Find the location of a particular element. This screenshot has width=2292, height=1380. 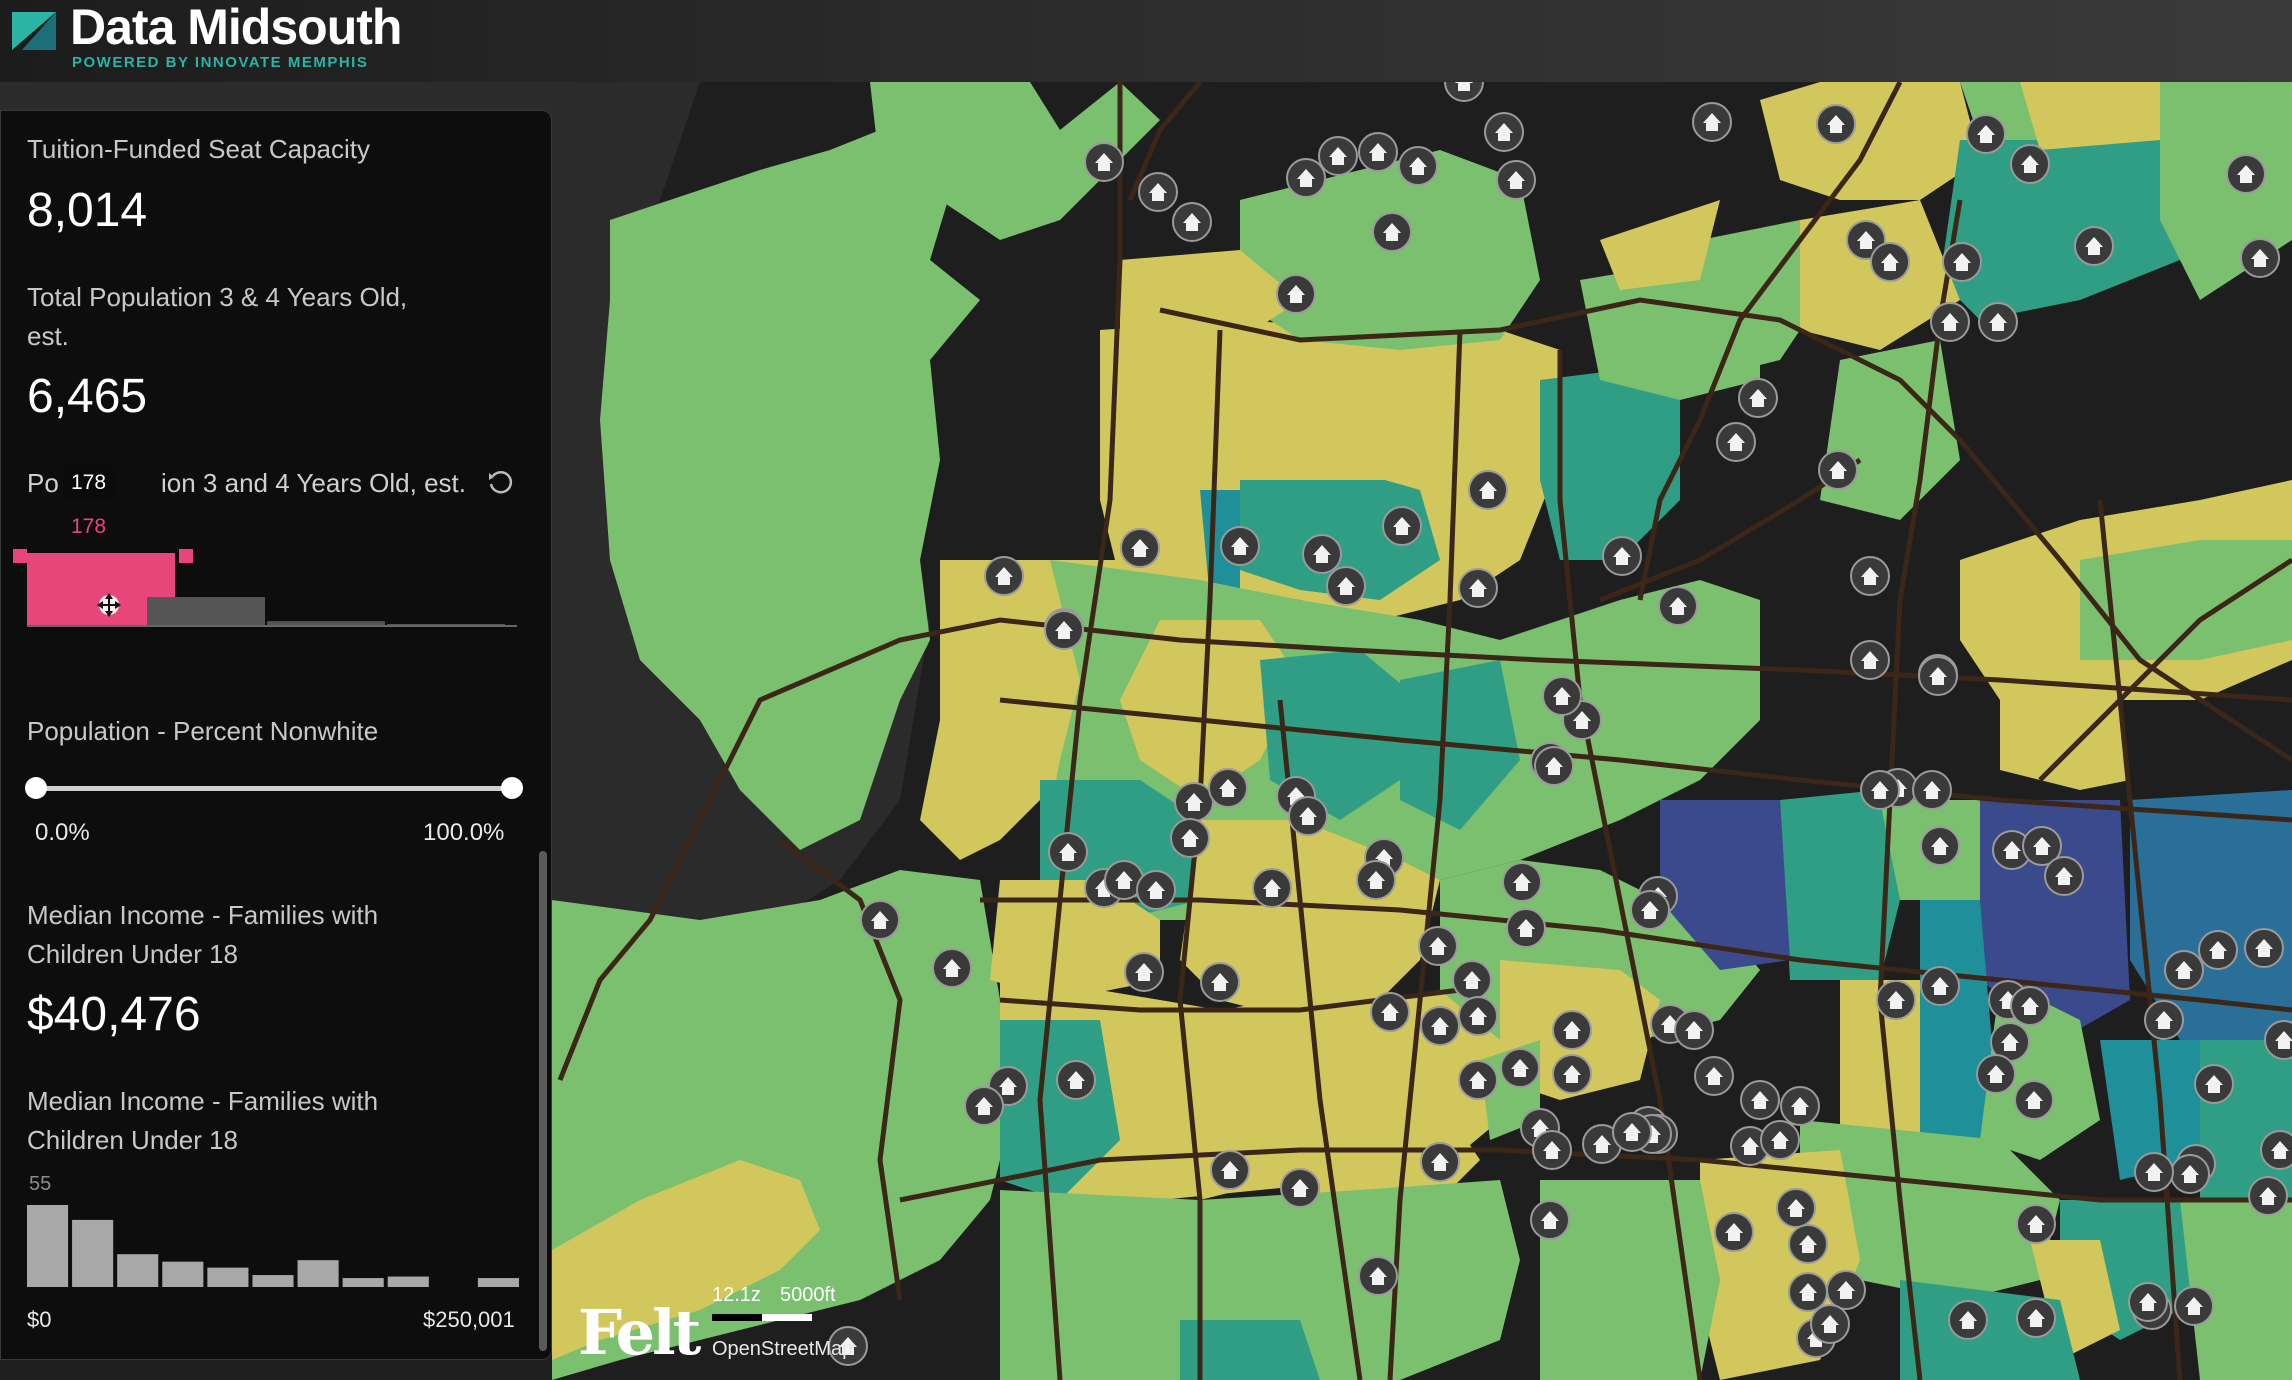

zoom-level: 12.1z is located at coordinates (736, 1295).